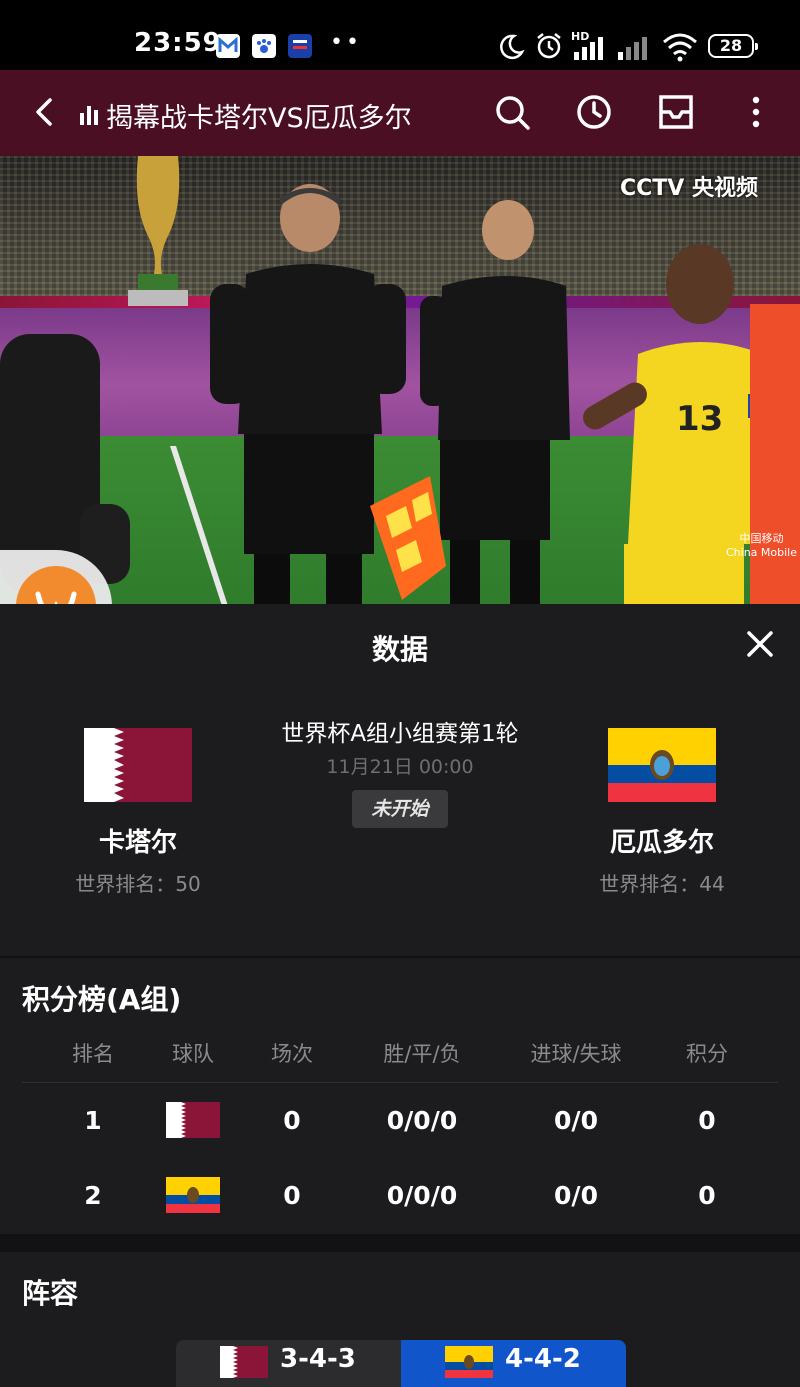  Describe the element at coordinates (422, 1054) in the screenshot. I see `header-wdl: 胜/平/负` at that location.